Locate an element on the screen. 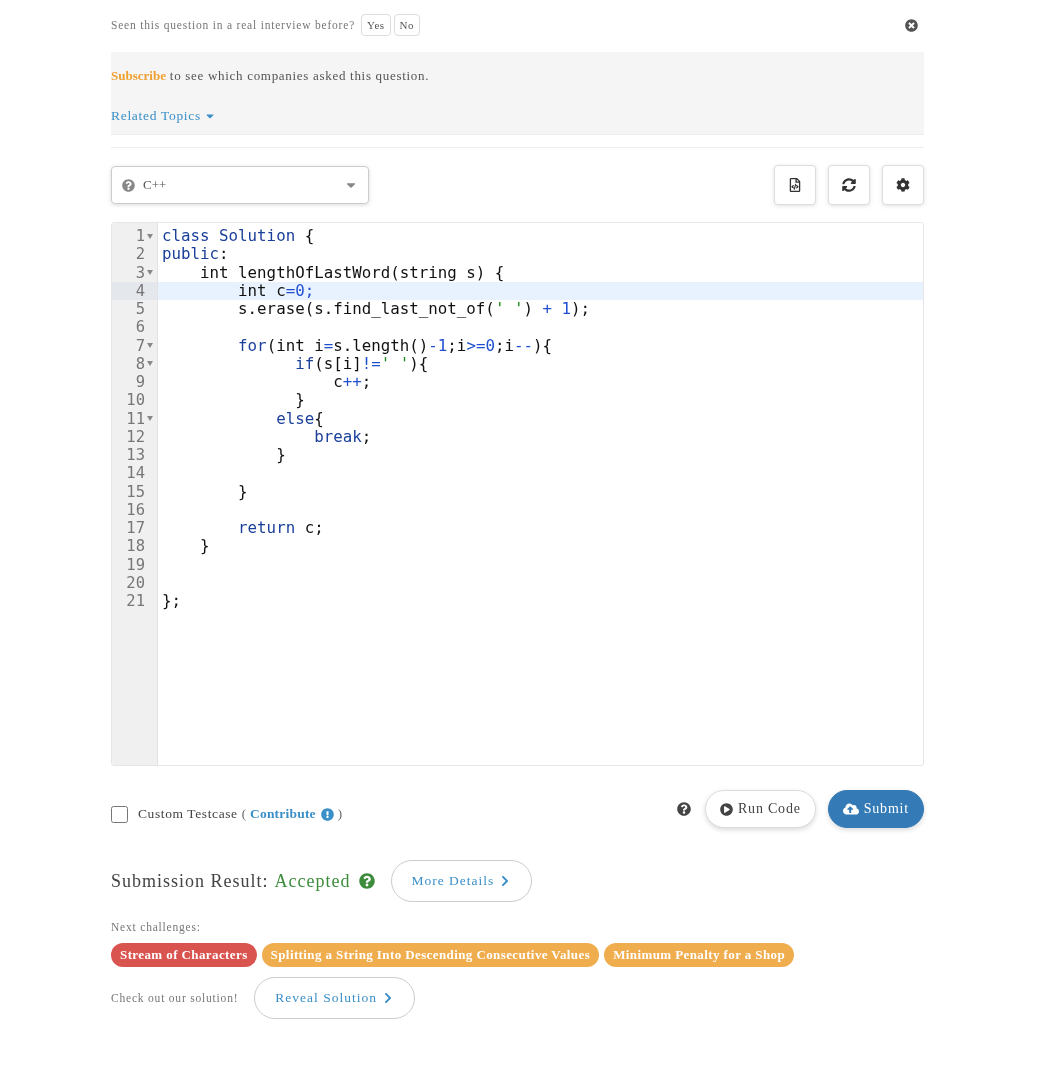 Image resolution: width=1044 pixels, height=1076 pixels. line-number: 6 is located at coordinates (140, 327).